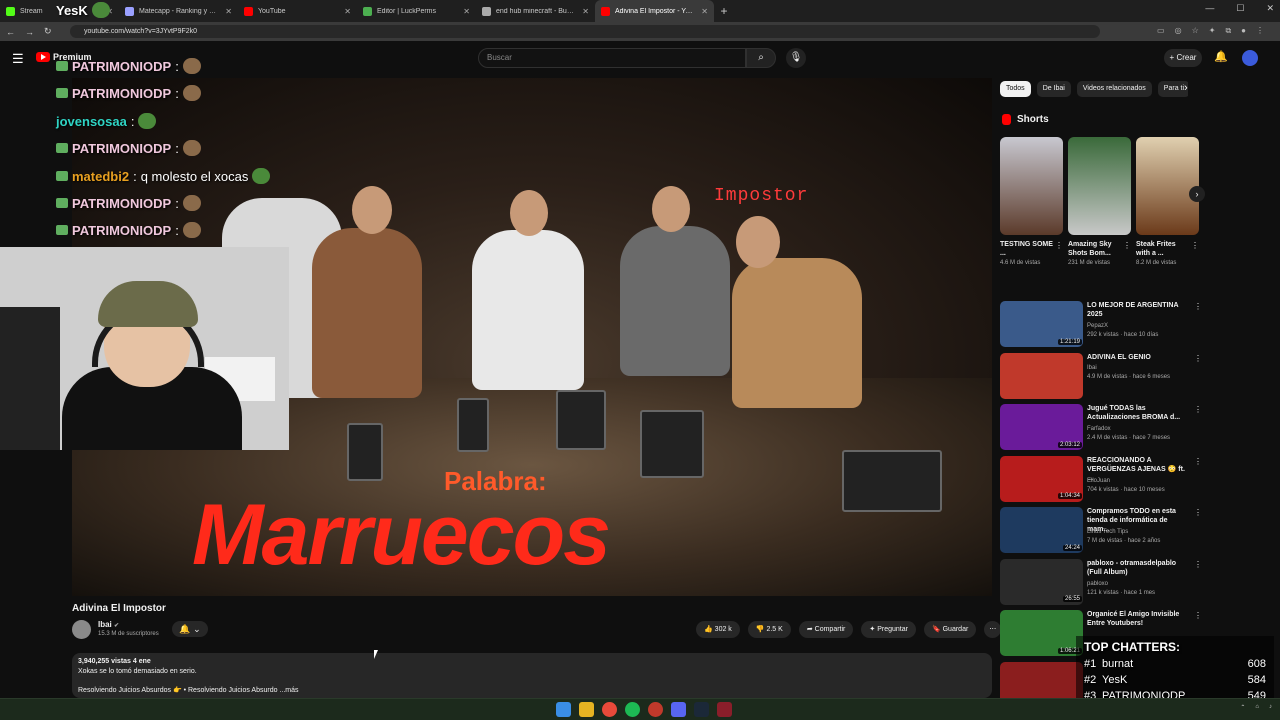 The image size is (1280, 720). I want to click on tab-search: end hub minecraft - Buscar con✕, so click(535, 11).